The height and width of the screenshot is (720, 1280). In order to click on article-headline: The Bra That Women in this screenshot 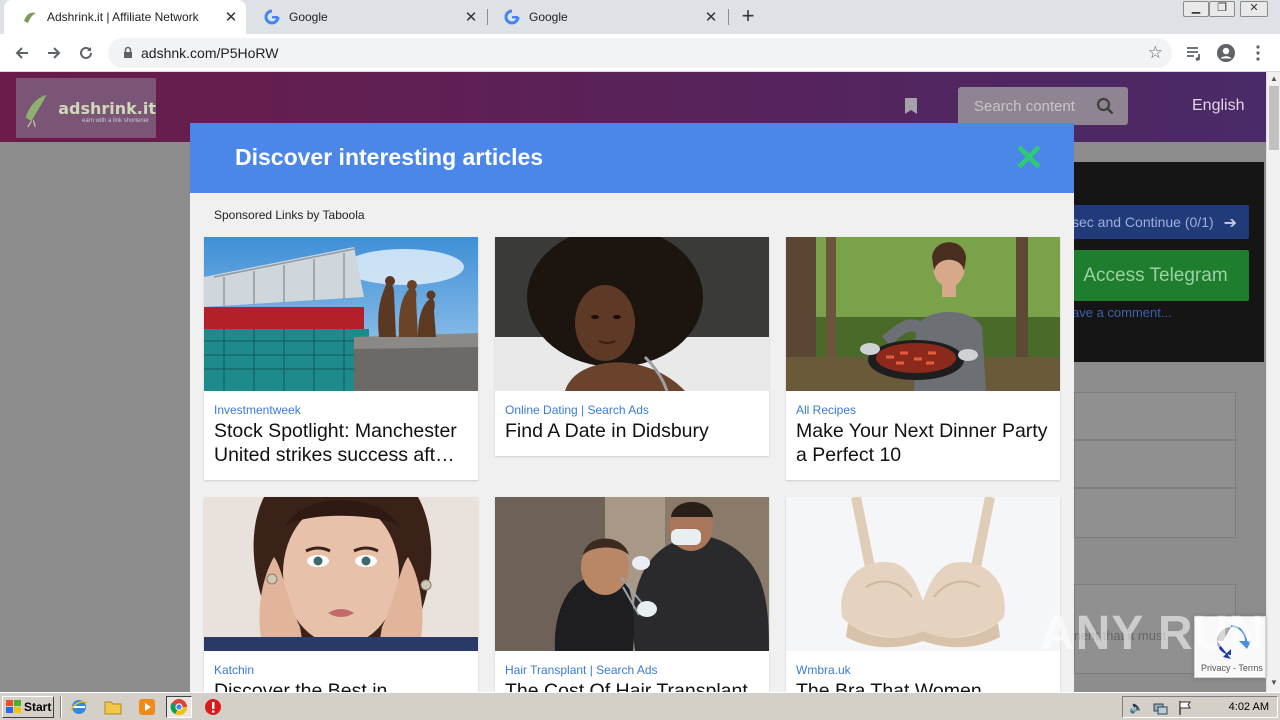, I will do `click(924, 685)`.